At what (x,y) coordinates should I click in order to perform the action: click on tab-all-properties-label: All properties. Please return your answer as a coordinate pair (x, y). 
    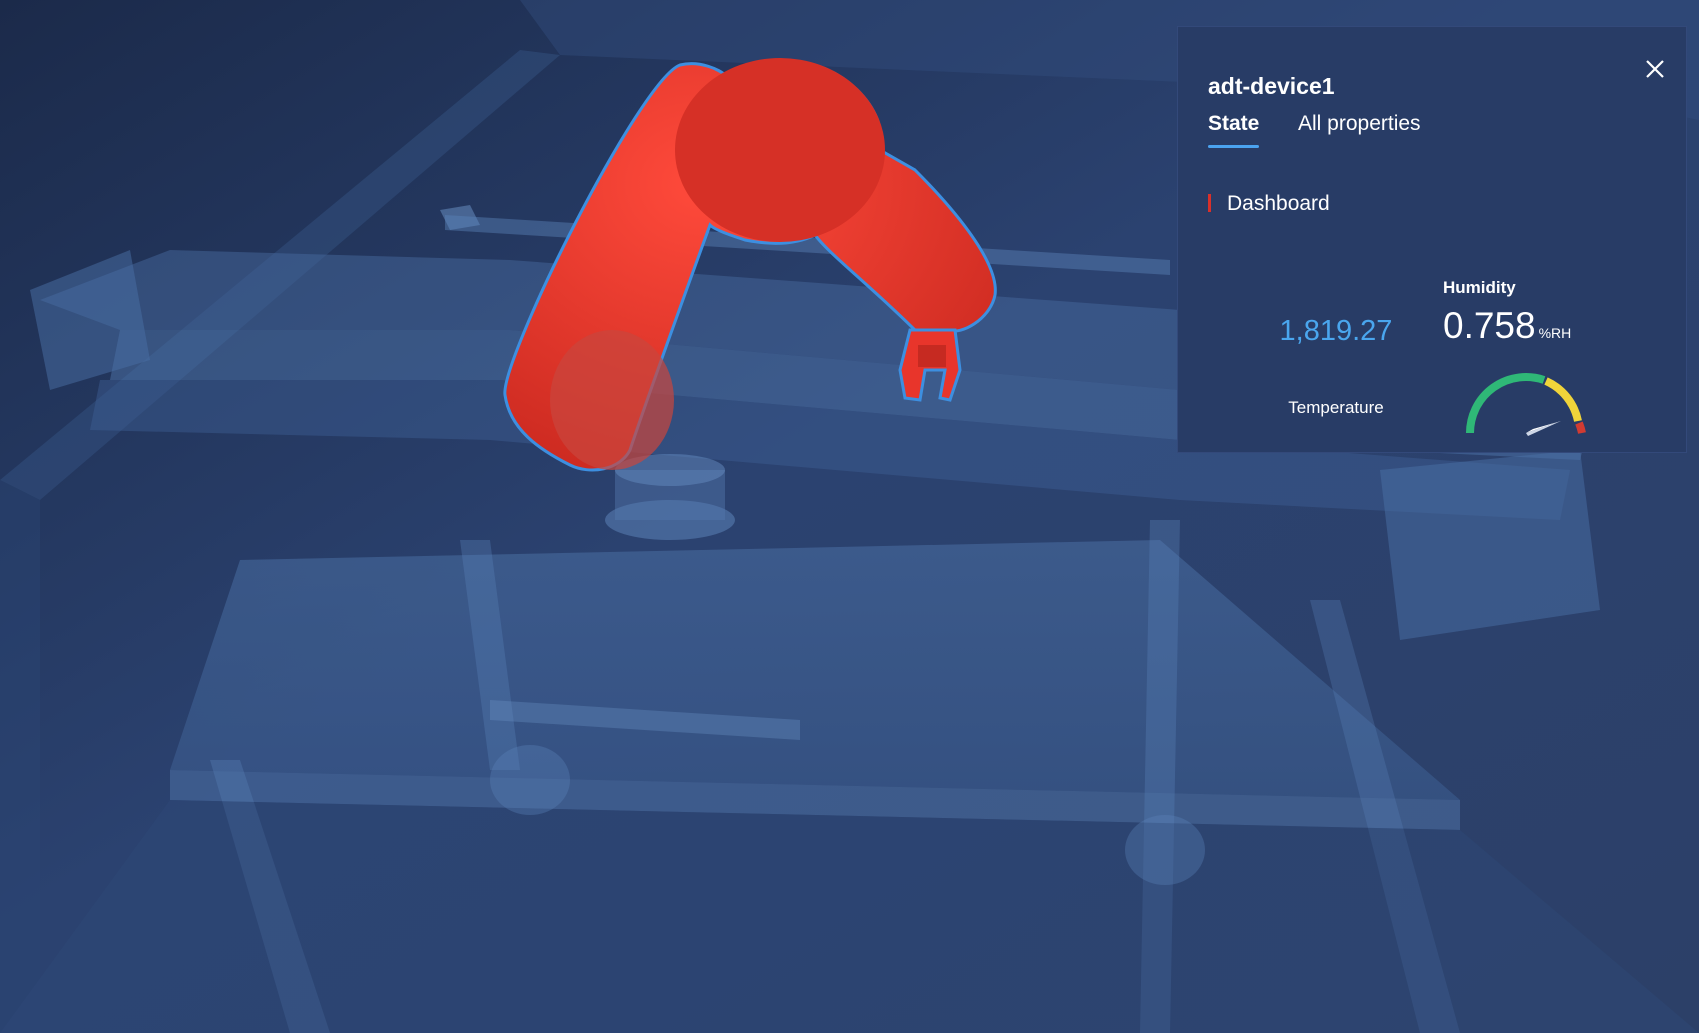
    Looking at the image, I should click on (1359, 123).